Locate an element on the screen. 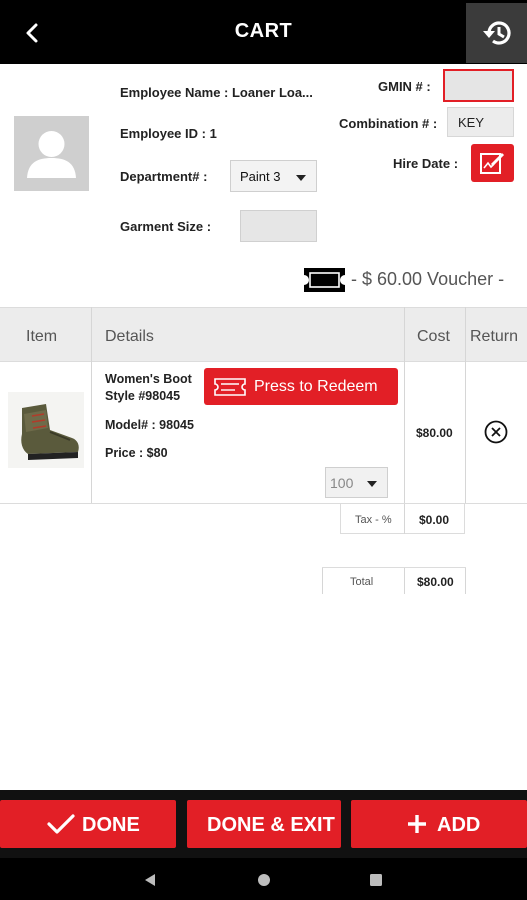  redeem-button: Press to Redeem is located at coordinates (301, 386).